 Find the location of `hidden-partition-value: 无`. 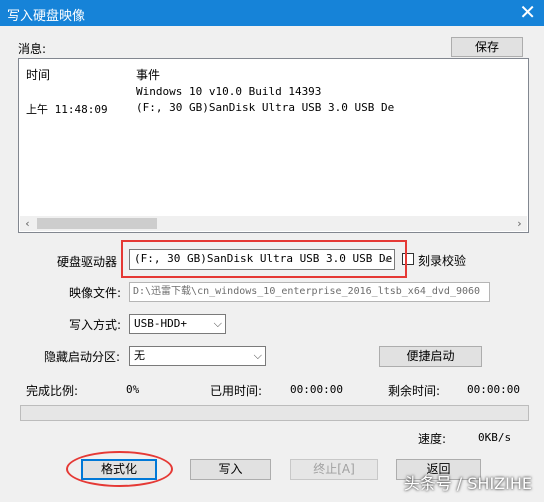

hidden-partition-value: 无 is located at coordinates (139, 355).